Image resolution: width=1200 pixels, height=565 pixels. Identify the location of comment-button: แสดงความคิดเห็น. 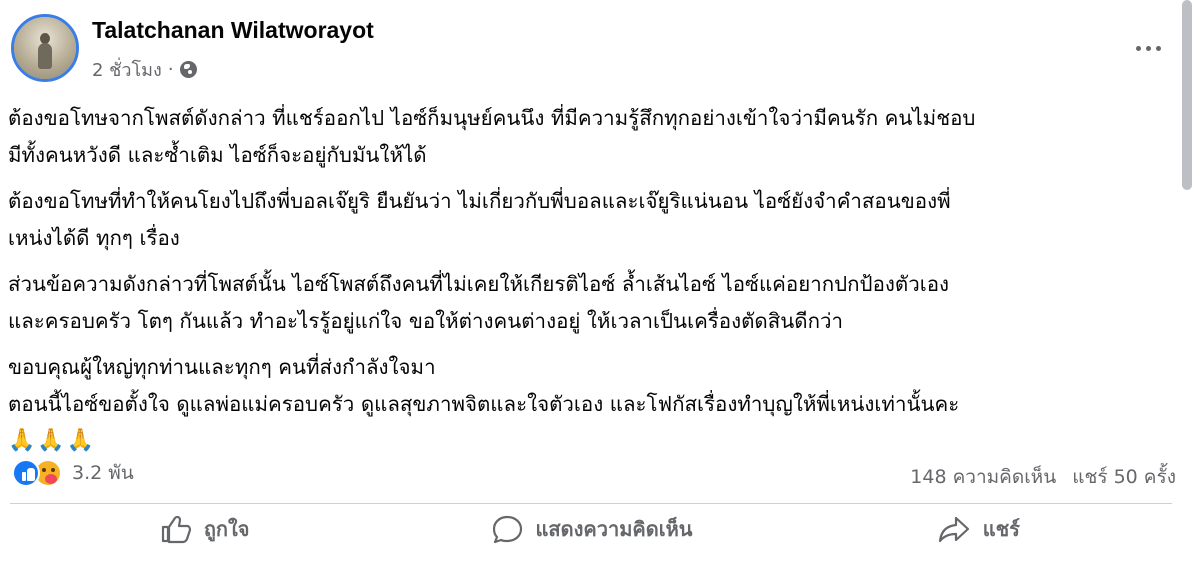
(590, 529).